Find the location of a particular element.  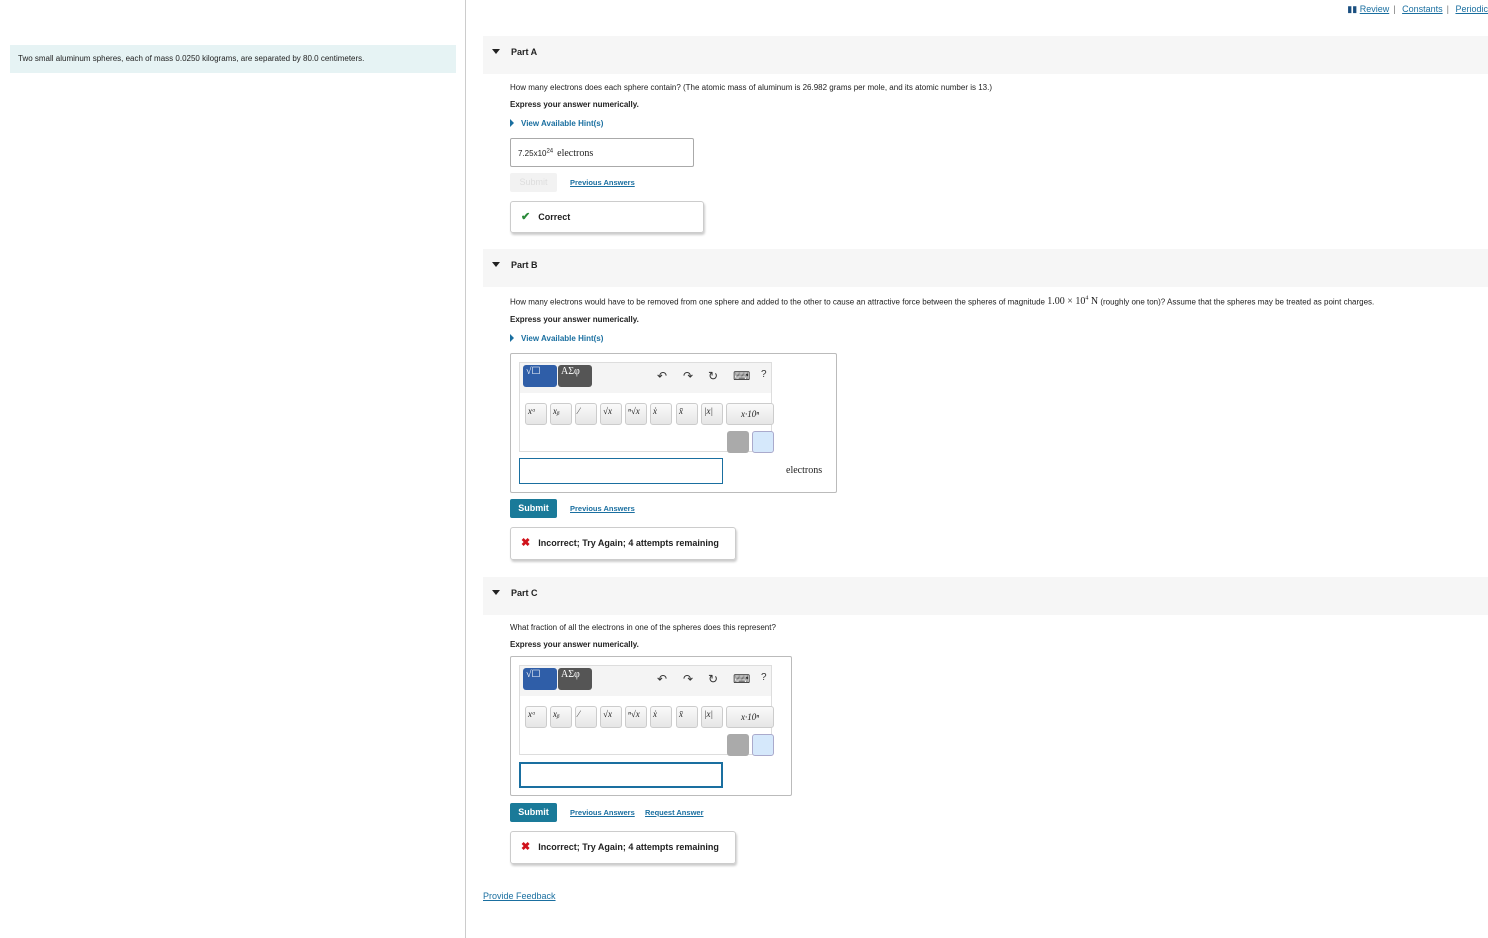

submit-button-disabled: Submit is located at coordinates (533, 182).